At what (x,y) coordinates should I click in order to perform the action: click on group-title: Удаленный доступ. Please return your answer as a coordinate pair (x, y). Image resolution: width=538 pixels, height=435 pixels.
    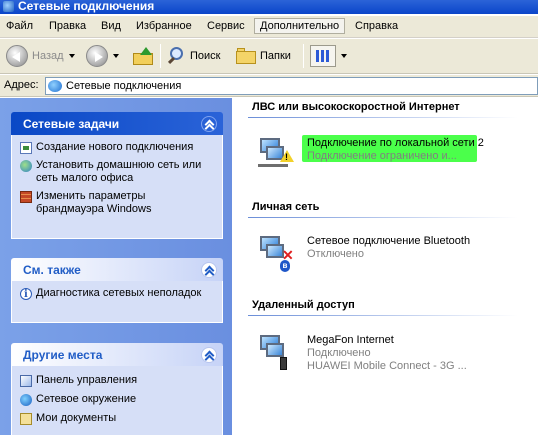
    Looking at the image, I should click on (303, 305).